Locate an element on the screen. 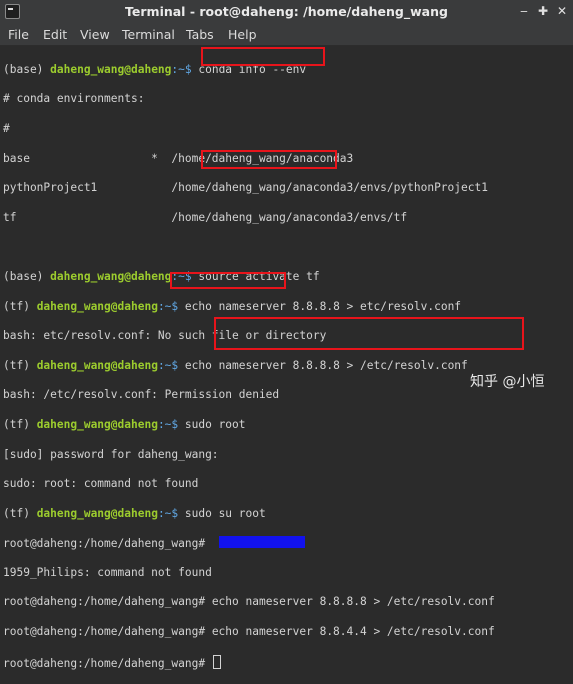 Image resolution: width=573 pixels, height=684 pixels. highlight-box-sudo-su is located at coordinates (228, 280).